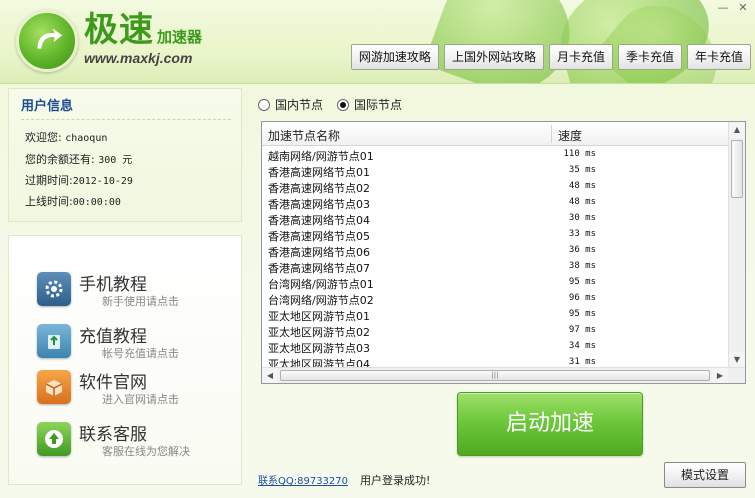 The image size is (755, 498). Describe the element at coordinates (705, 475) in the screenshot. I see `mode-settings-button: 模式设置` at that location.